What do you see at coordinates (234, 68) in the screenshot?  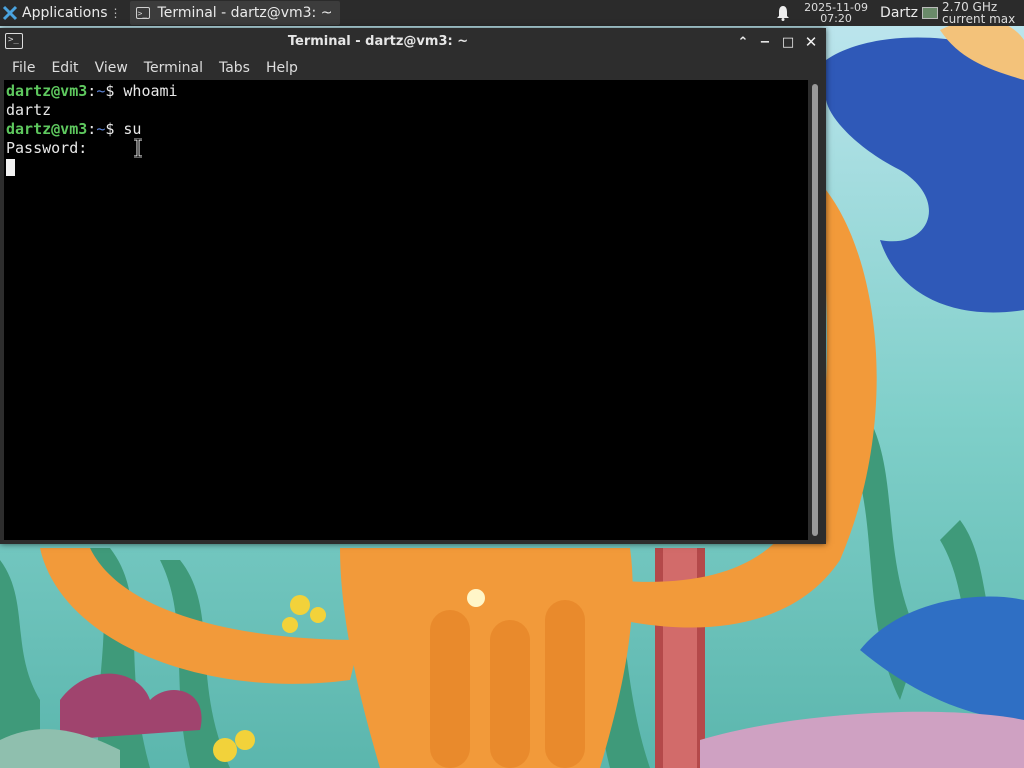 I see `menu-tabs: Tabs` at bounding box center [234, 68].